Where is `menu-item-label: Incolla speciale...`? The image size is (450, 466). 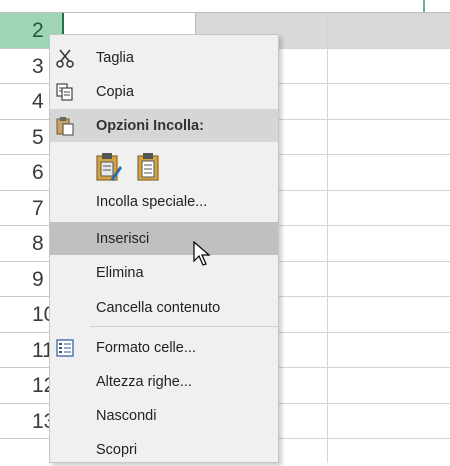 menu-item-label: Incolla speciale... is located at coordinates (152, 201).